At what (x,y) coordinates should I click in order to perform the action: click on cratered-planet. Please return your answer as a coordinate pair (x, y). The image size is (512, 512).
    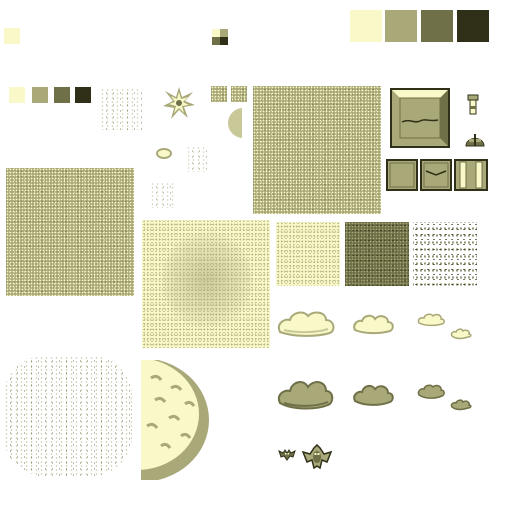
    Looking at the image, I should click on (175, 420).